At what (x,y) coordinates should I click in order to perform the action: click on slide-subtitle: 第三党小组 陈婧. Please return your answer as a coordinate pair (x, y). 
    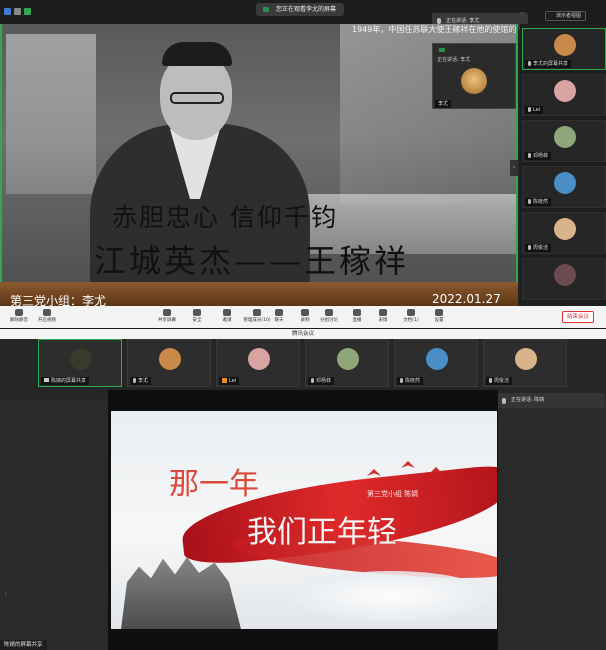
    Looking at the image, I should click on (393, 494).